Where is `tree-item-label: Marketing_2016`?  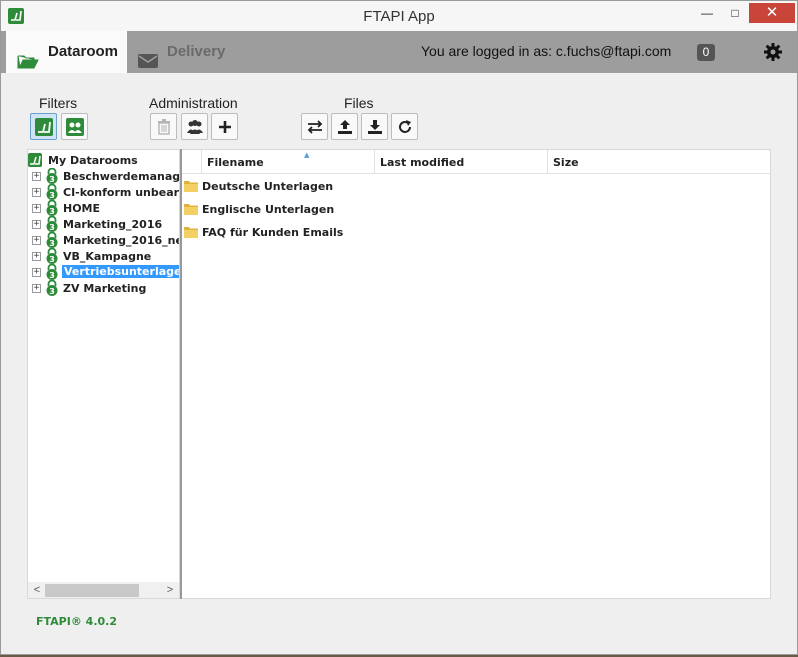
tree-item-label: Marketing_2016 is located at coordinates (113, 224).